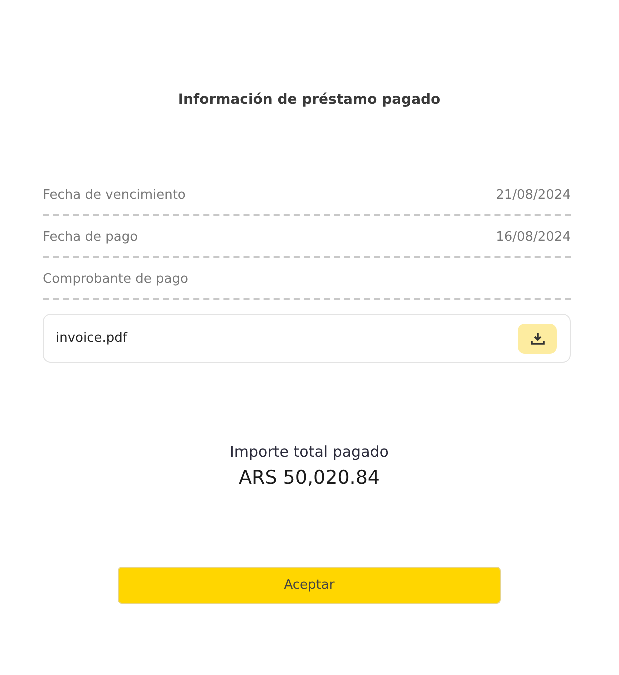 The image size is (619, 675). Describe the element at coordinates (115, 280) in the screenshot. I see `field-label: Comprobante de pago` at that location.